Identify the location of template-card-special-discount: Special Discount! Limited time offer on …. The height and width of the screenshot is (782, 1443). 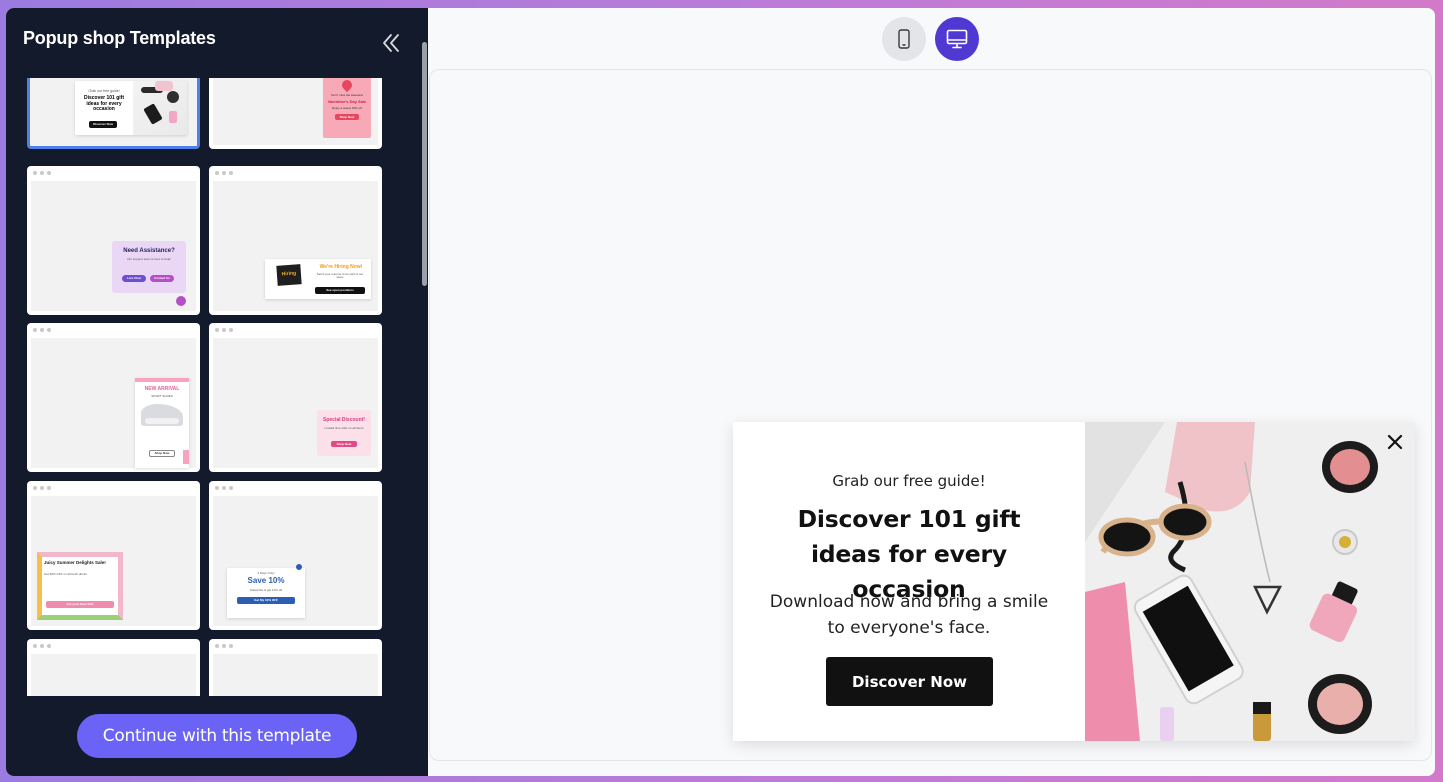
(295, 397).